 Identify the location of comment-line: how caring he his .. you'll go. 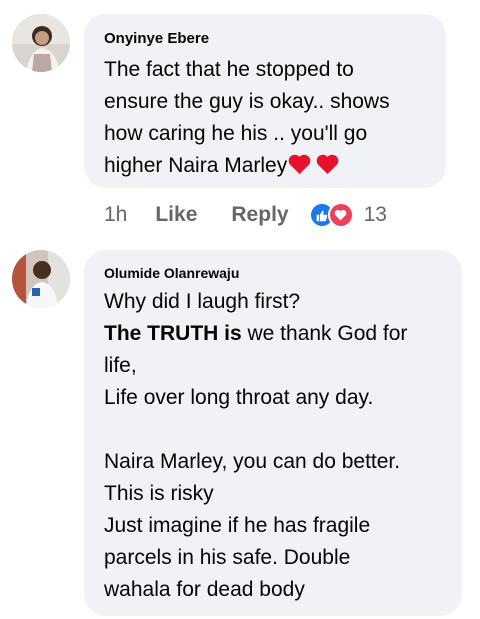
(236, 133).